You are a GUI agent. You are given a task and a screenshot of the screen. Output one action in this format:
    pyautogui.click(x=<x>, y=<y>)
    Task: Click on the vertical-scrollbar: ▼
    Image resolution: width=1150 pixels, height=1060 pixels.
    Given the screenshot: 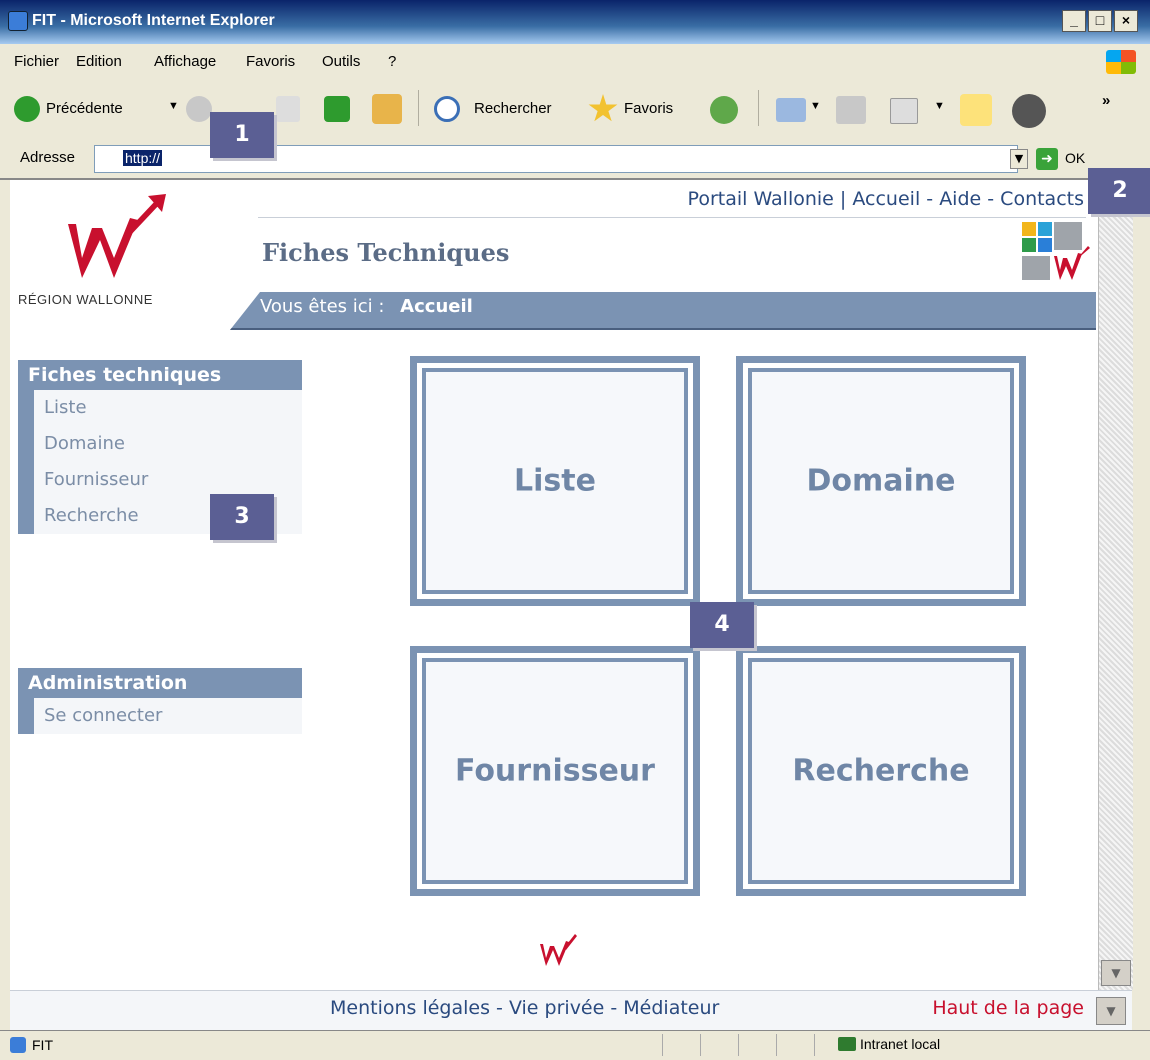 What is the action you would take?
    pyautogui.click(x=1115, y=585)
    